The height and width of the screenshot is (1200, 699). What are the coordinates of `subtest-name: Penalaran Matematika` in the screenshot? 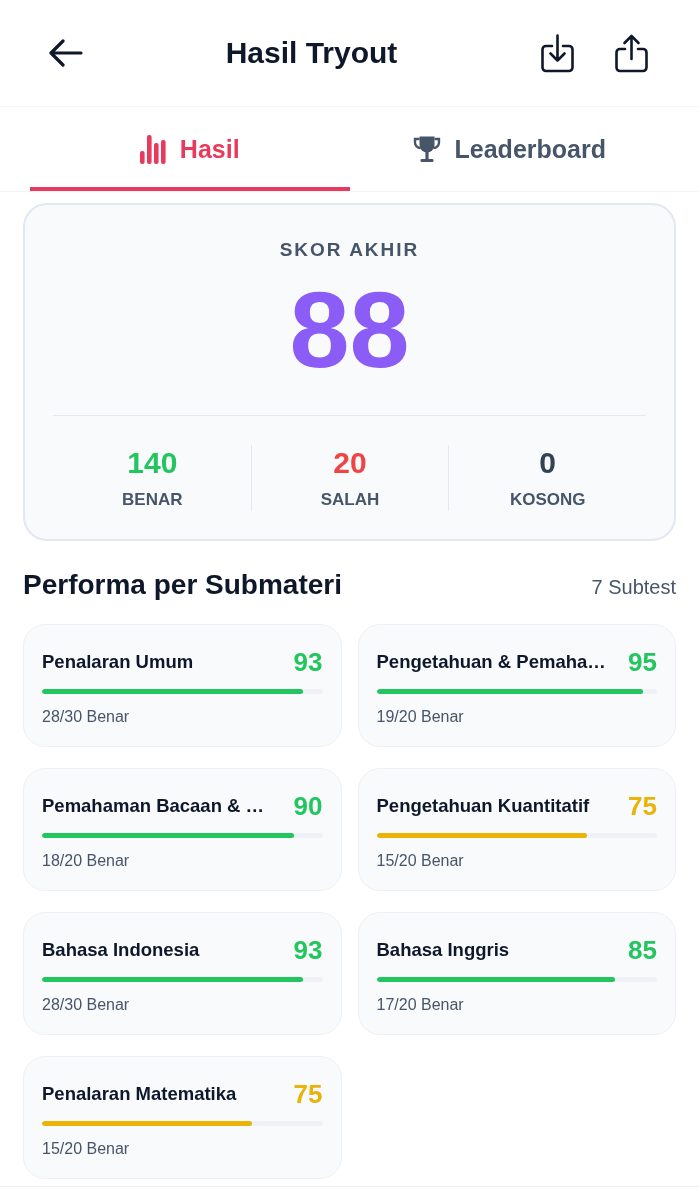 It's located at (139, 1094).